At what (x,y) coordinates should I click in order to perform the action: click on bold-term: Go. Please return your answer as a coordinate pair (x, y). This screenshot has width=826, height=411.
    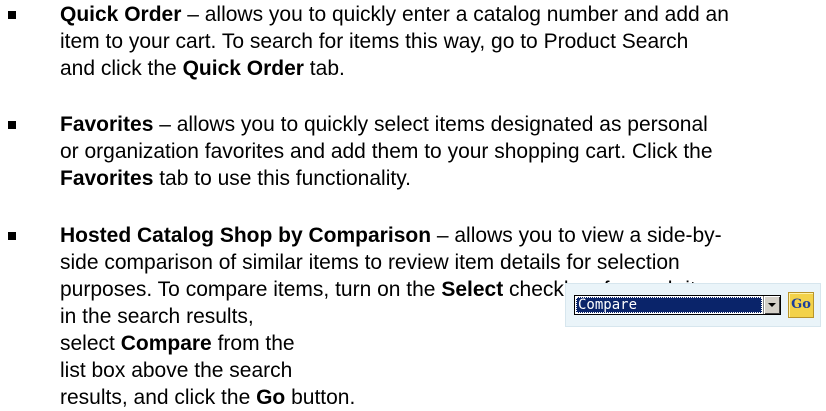
    Looking at the image, I should click on (271, 397).